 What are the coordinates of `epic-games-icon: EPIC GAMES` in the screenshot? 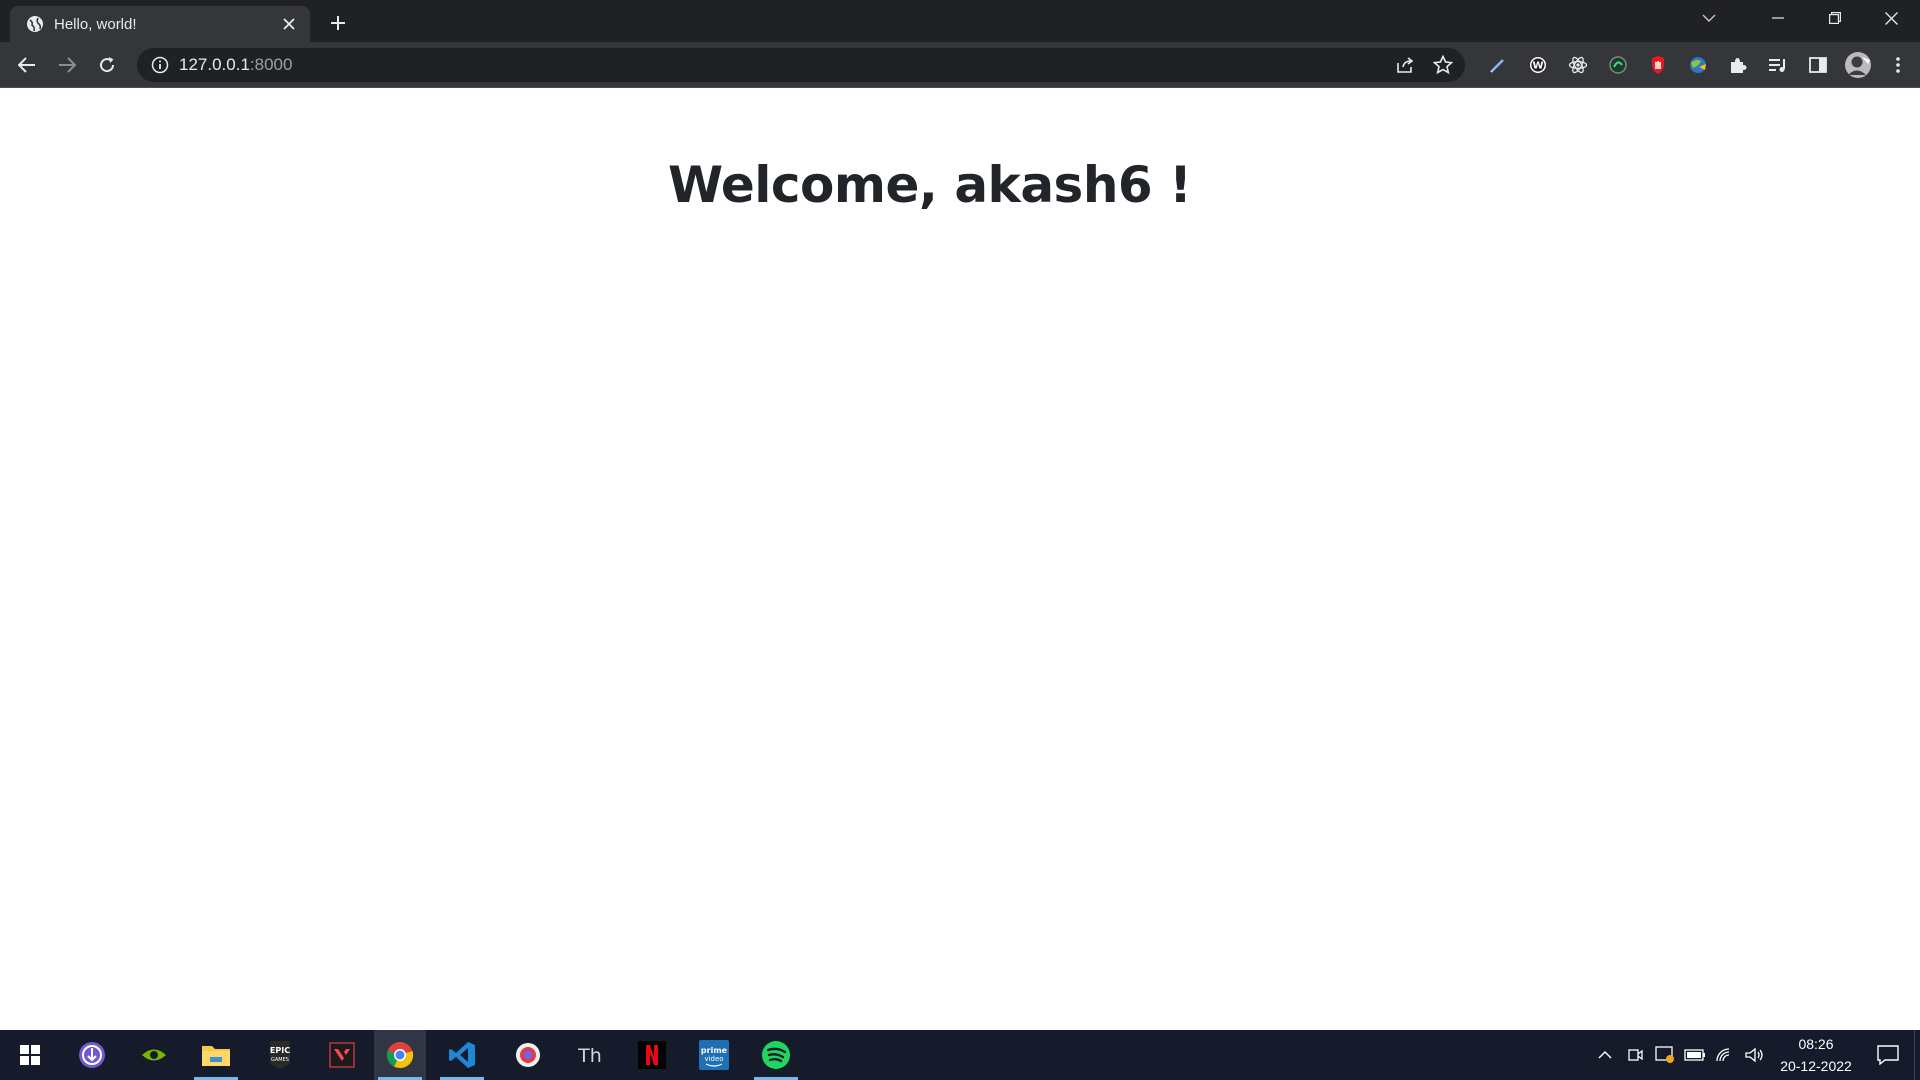 It's located at (280, 1055).